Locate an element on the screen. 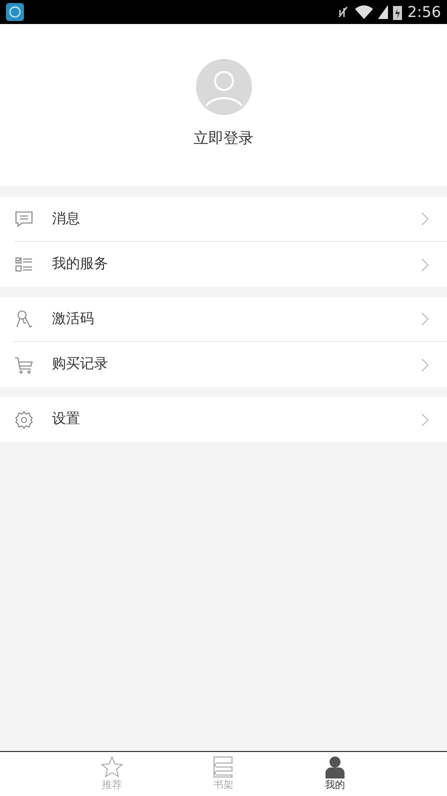 The width and height of the screenshot is (447, 796). message-icon is located at coordinates (24, 219).